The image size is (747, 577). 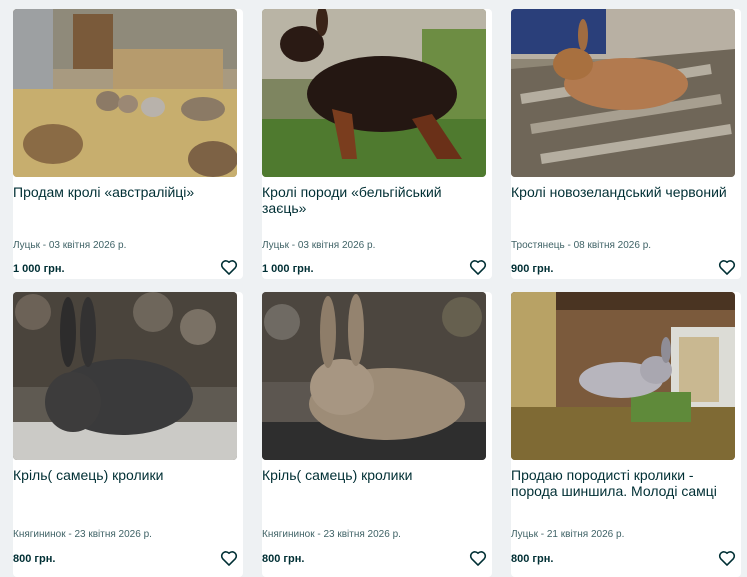 I want to click on listing-location-date: Тростянець - 08 квітня 2026 р., so click(x=581, y=245).